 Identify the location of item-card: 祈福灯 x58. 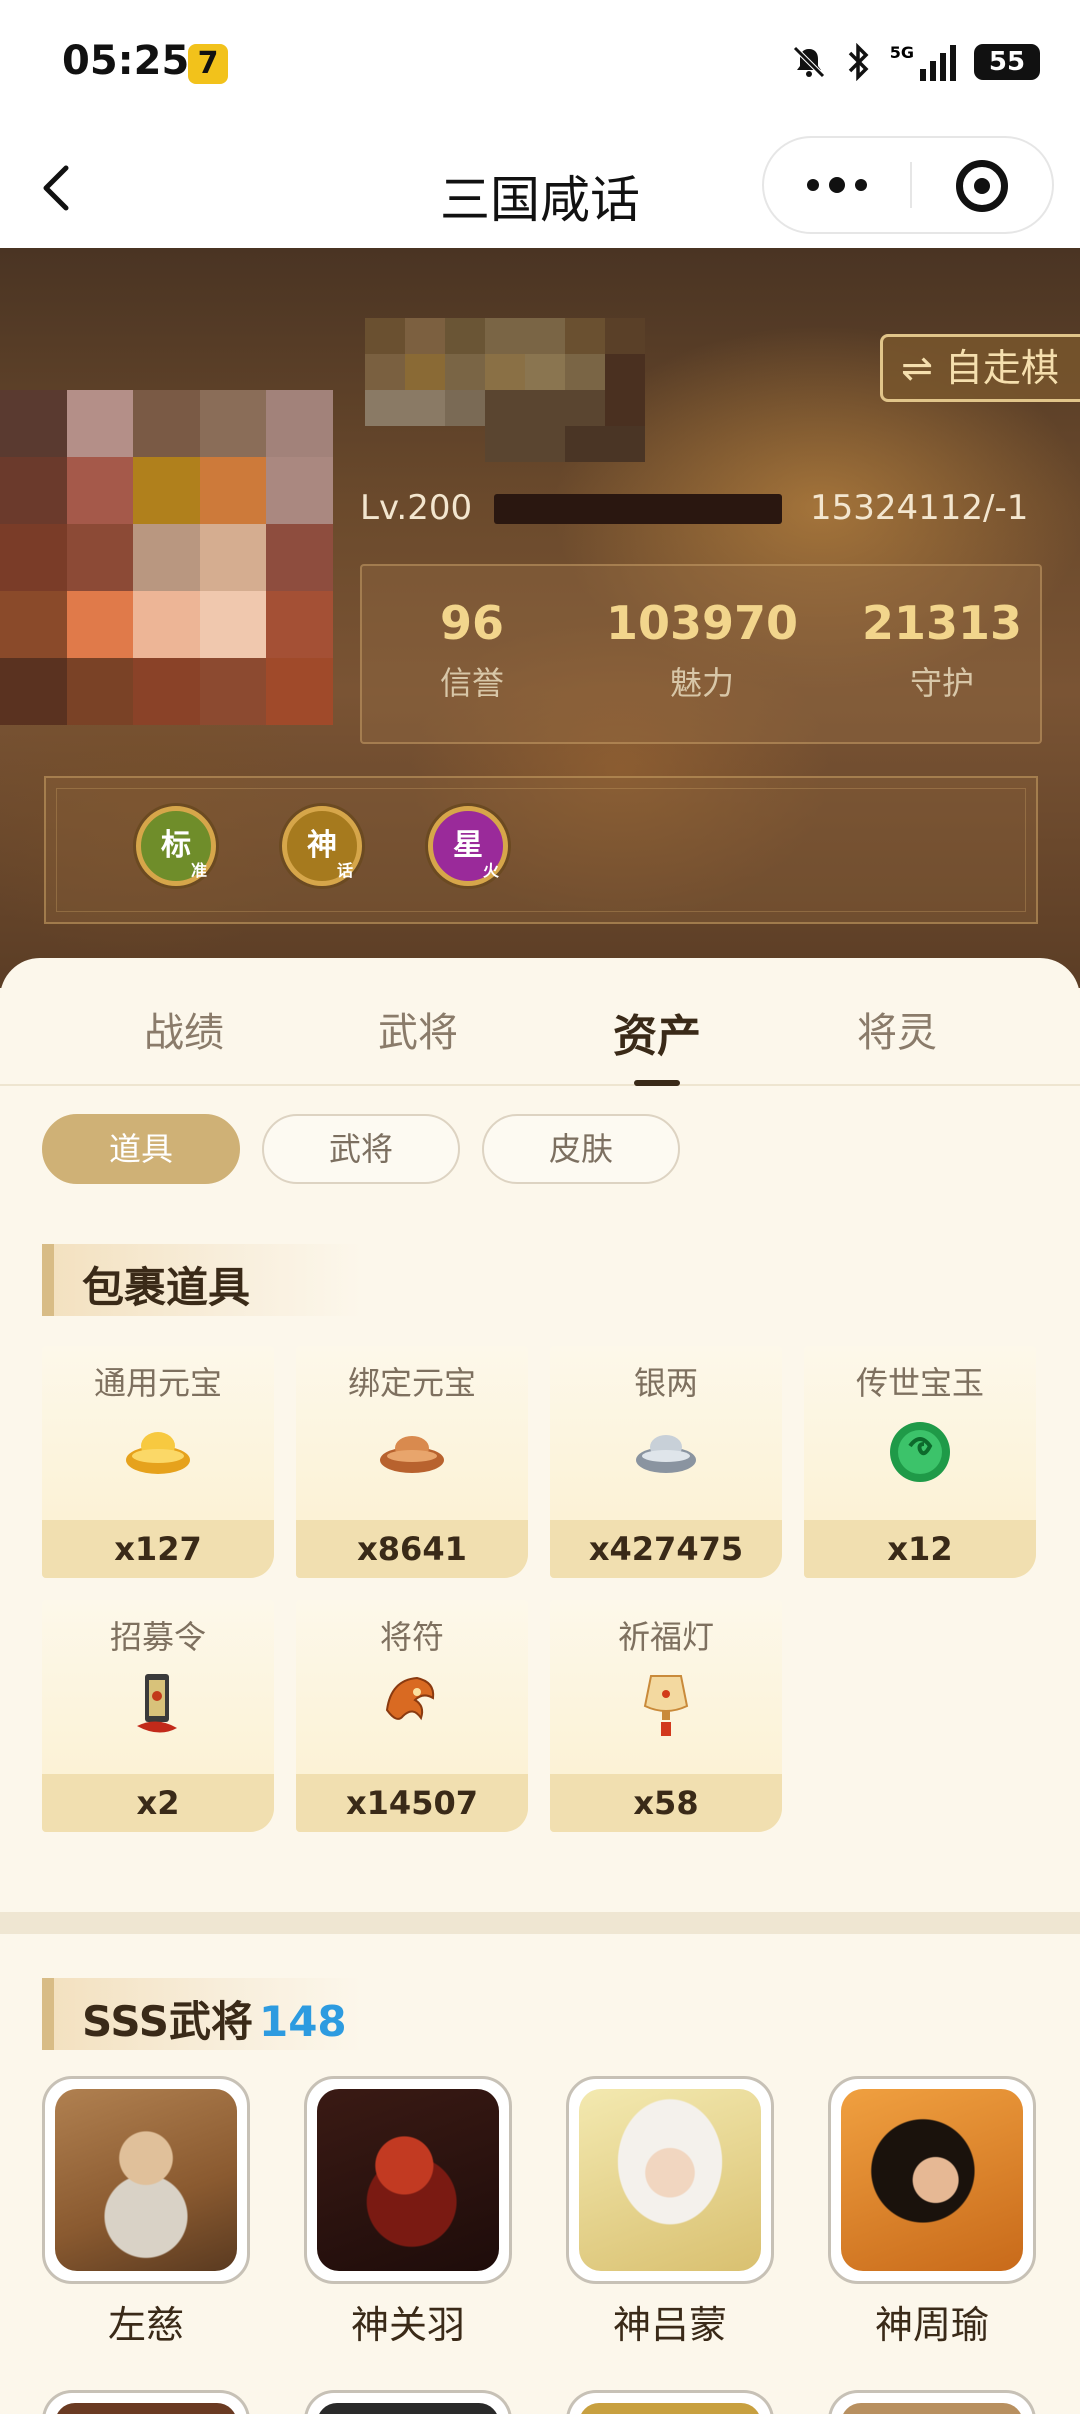
(666, 1716).